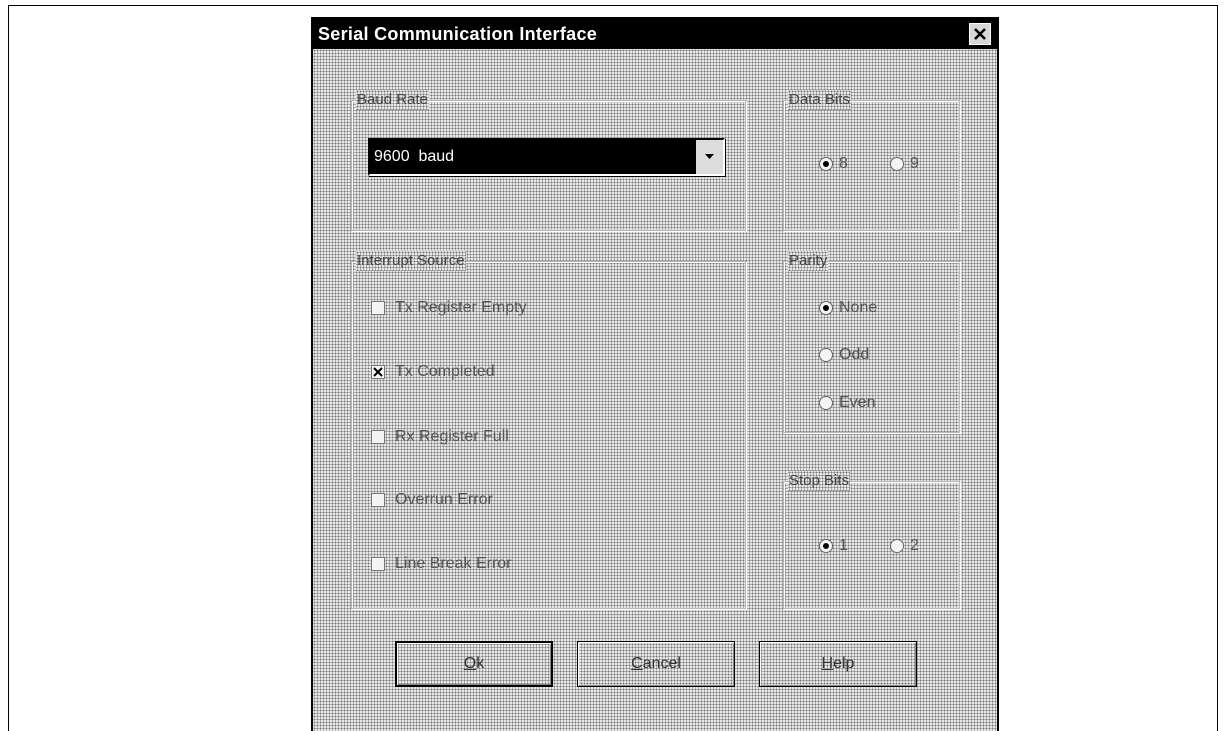  What do you see at coordinates (480, 663) in the screenshot?
I see `ok-label-rest: k` at bounding box center [480, 663].